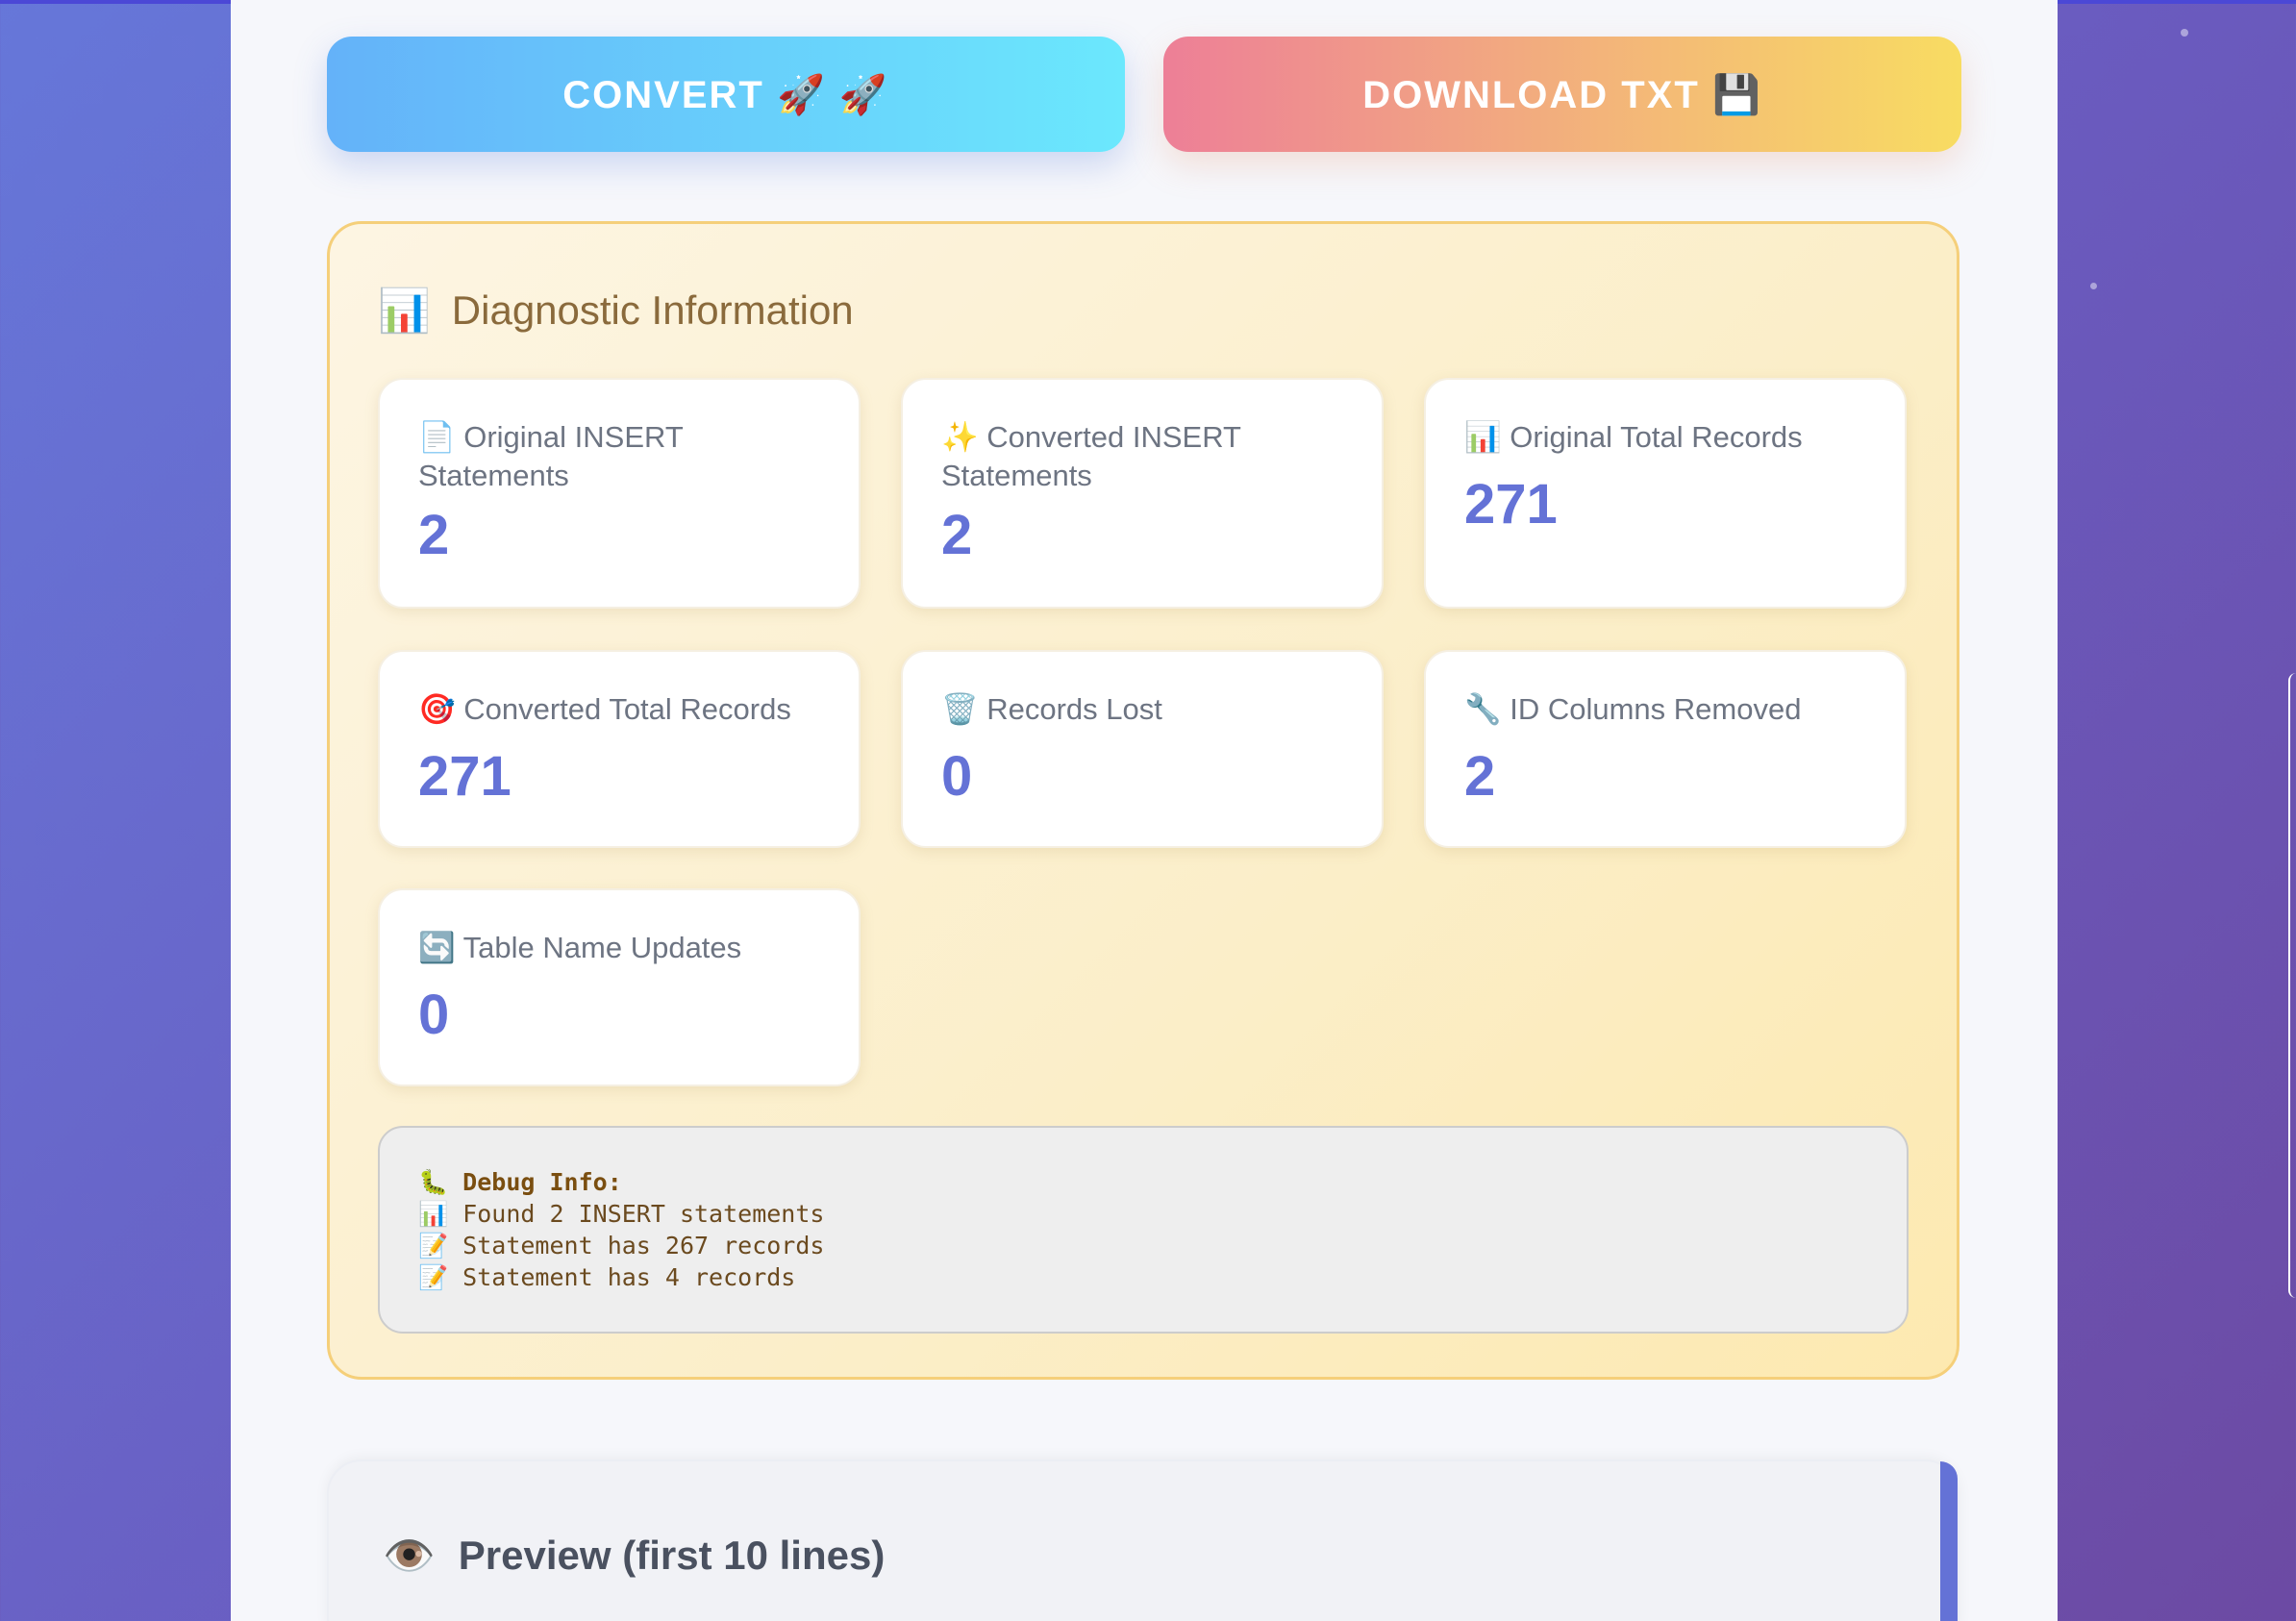 This screenshot has height=1621, width=2296. What do you see at coordinates (1665, 749) in the screenshot?
I see `stat-card-id-columns-removed: 🔧 ID Columns Removed 2` at bounding box center [1665, 749].